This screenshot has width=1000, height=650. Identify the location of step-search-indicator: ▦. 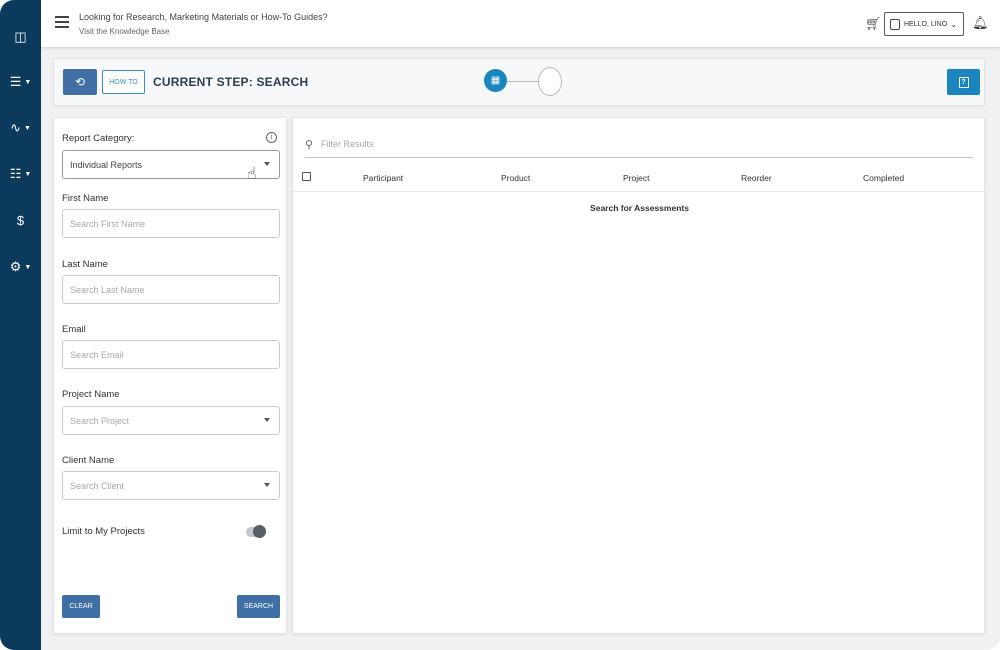
(495, 80).